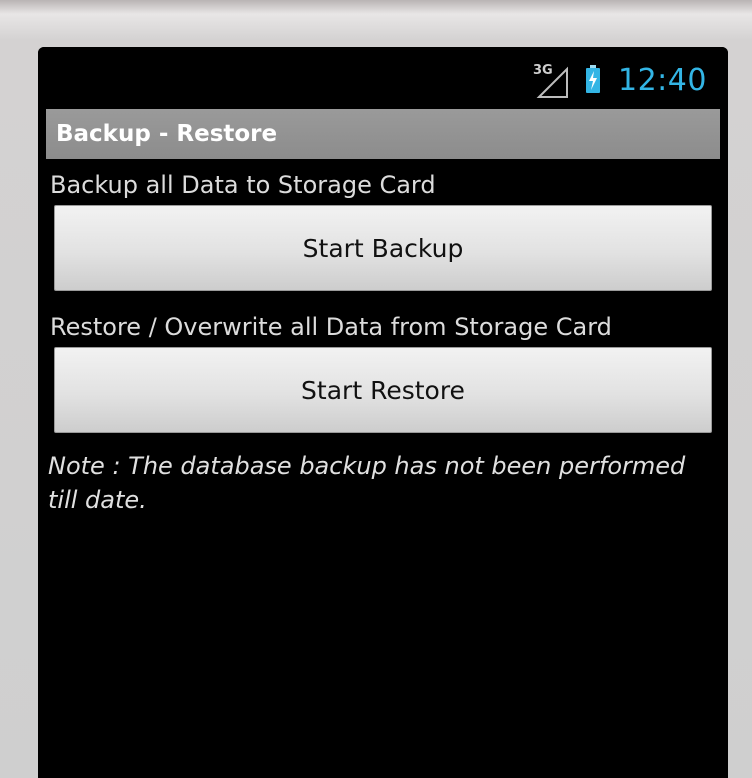 The width and height of the screenshot is (752, 778). Describe the element at coordinates (383, 390) in the screenshot. I see `start-restore-button: Start Restore` at that location.